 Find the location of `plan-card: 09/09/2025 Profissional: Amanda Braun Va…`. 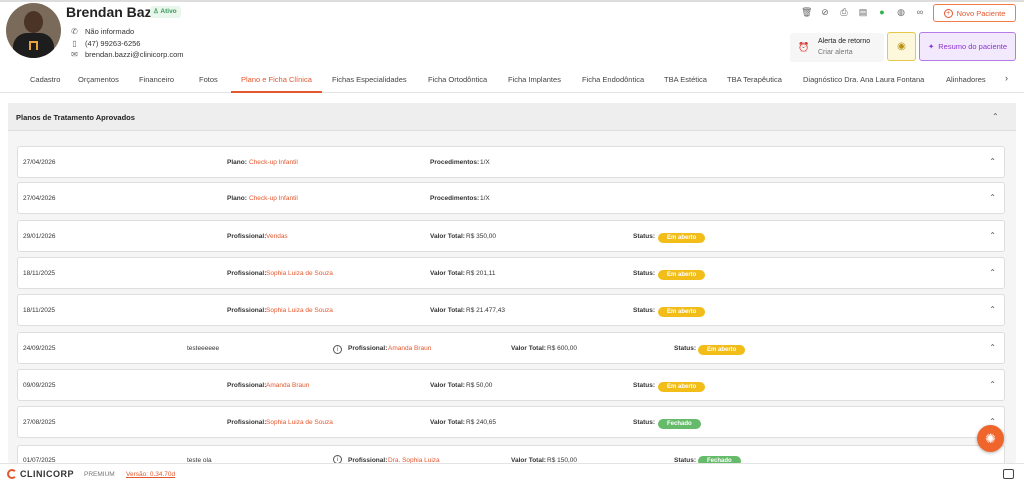

plan-card: 09/09/2025 Profissional: Amanda Braun Va… is located at coordinates (511, 385).